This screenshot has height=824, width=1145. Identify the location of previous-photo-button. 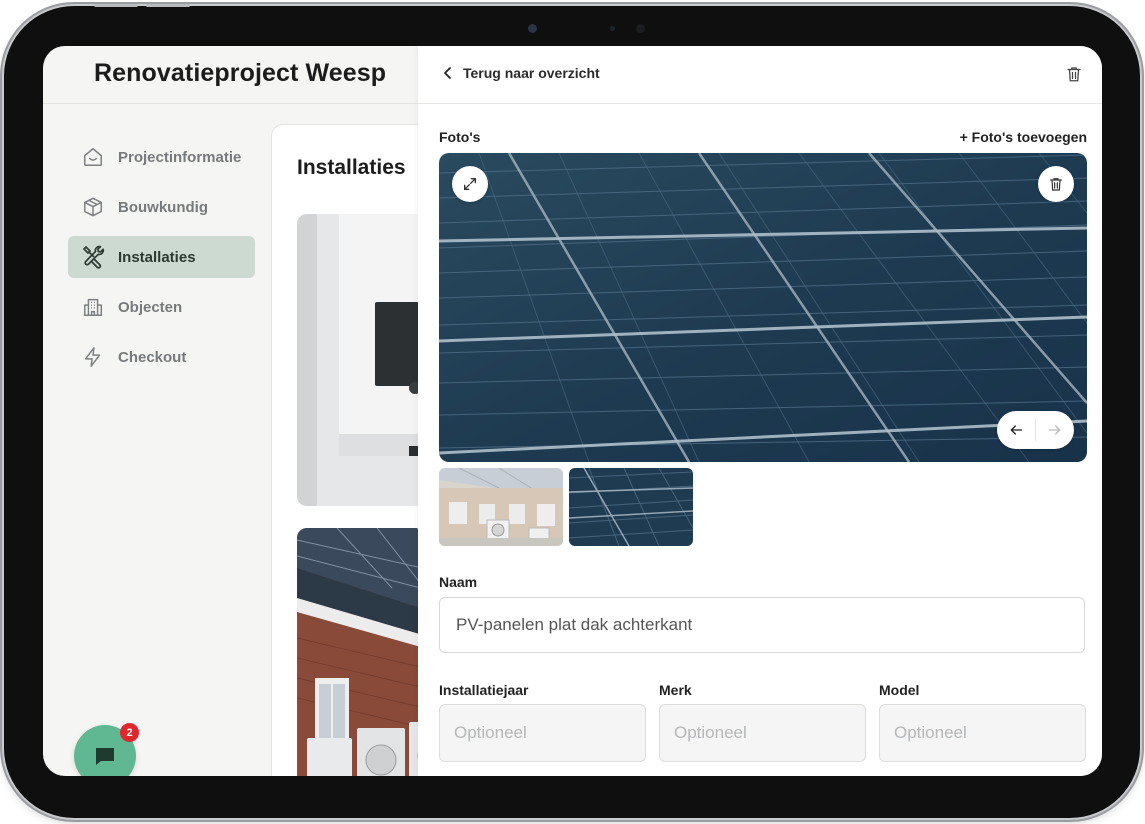
(1016, 430).